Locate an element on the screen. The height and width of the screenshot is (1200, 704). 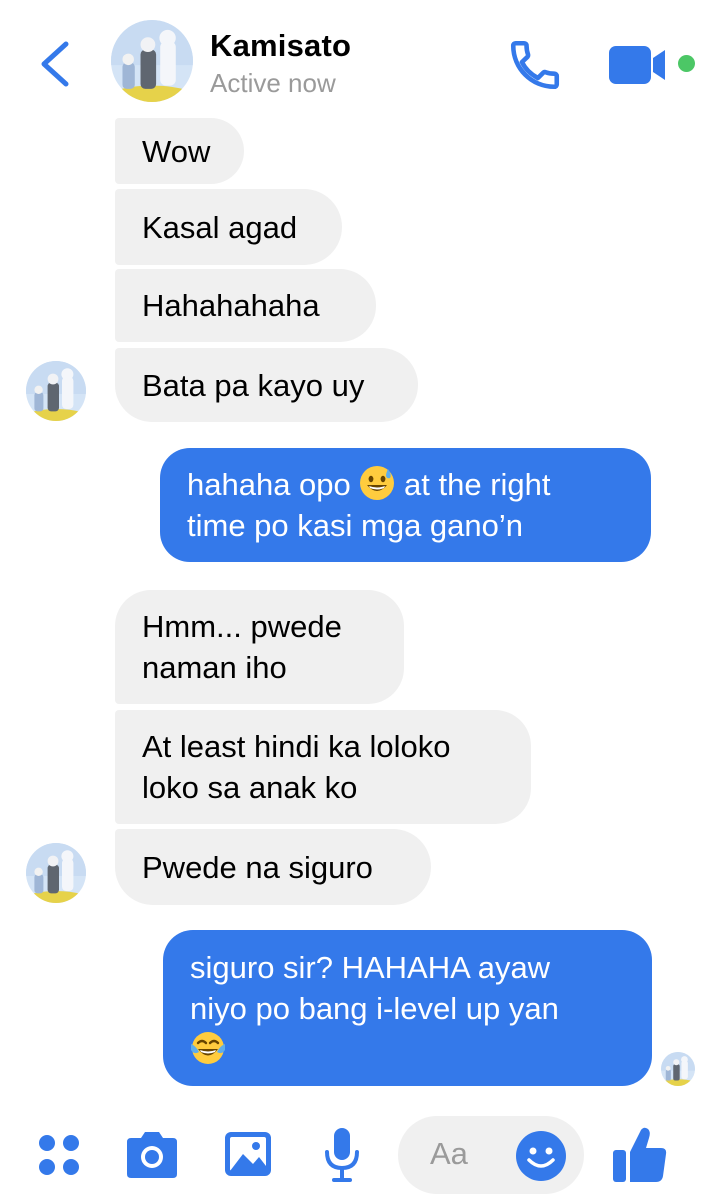
message-bubble-incoming: Pwede na siguro is located at coordinates (273, 867).